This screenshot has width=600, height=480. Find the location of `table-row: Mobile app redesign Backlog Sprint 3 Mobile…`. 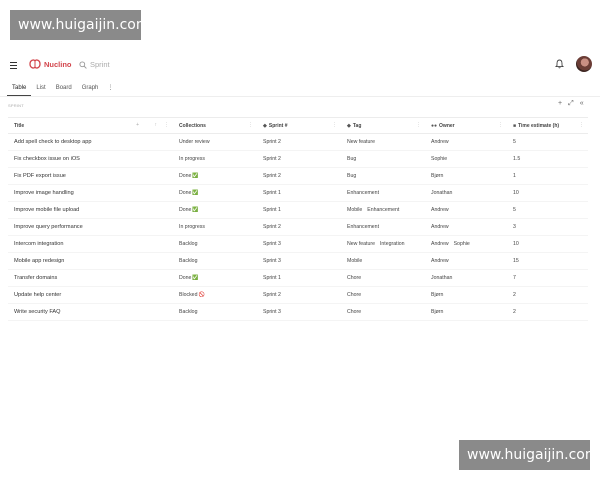

table-row: Mobile app redesign Backlog Sprint 3 Mobile… is located at coordinates (298, 261).